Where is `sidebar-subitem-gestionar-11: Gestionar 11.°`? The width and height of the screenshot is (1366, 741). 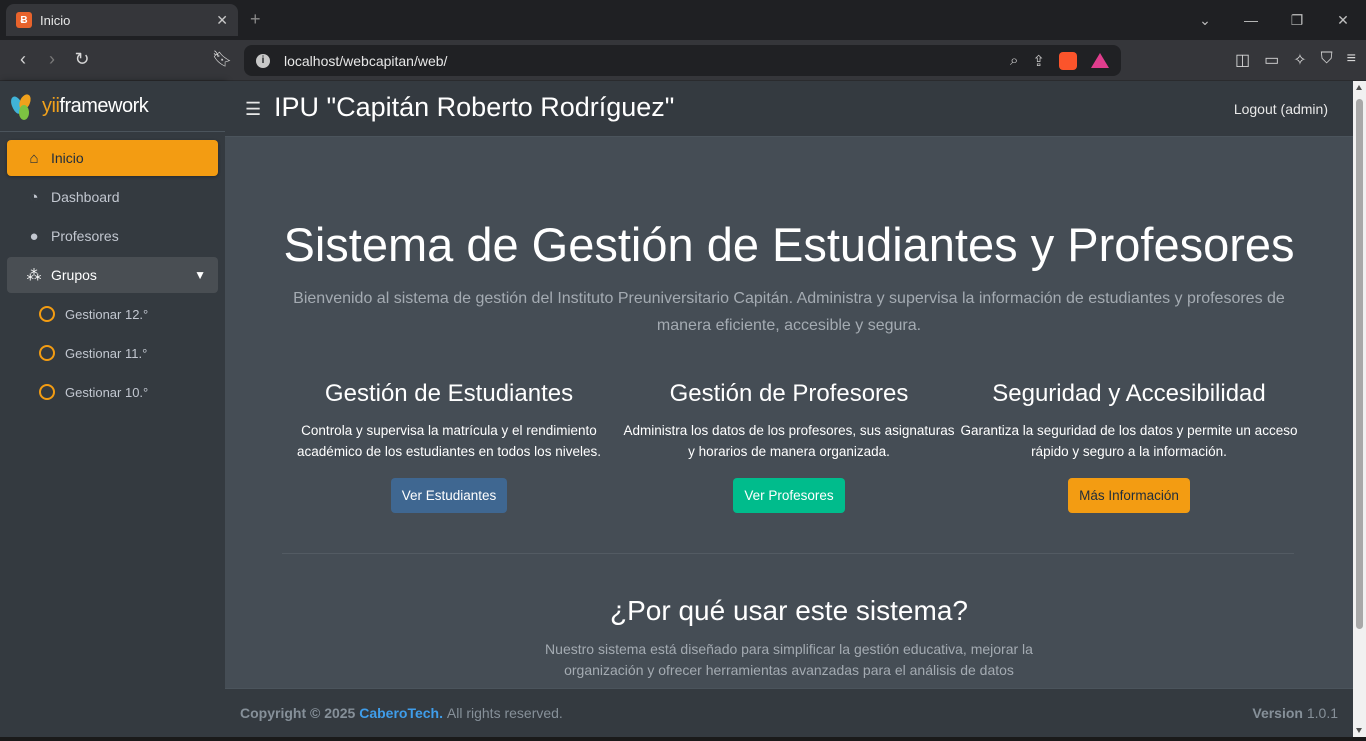
sidebar-subitem-gestionar-11: Gestionar 11.° is located at coordinates (112, 353).